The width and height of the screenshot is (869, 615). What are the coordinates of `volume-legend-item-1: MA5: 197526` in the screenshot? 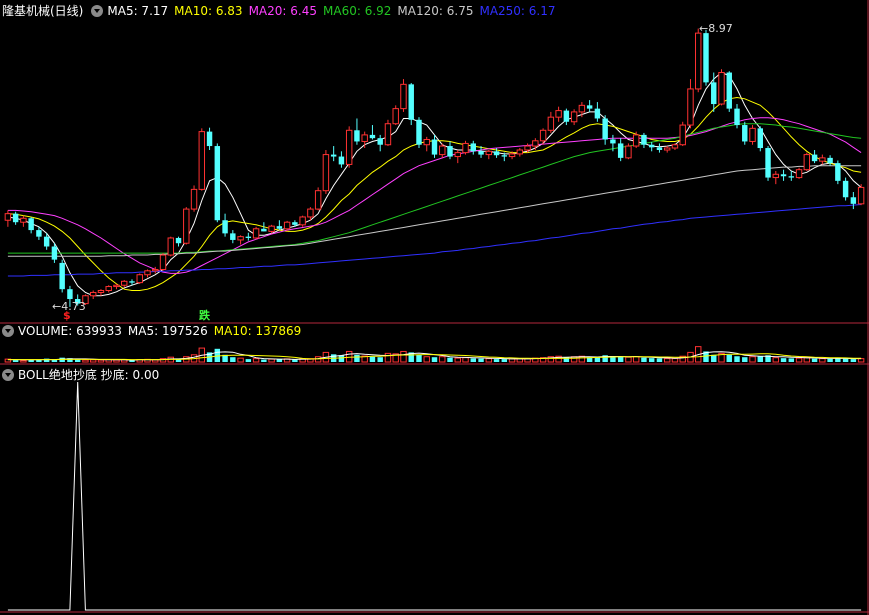 It's located at (167, 331).